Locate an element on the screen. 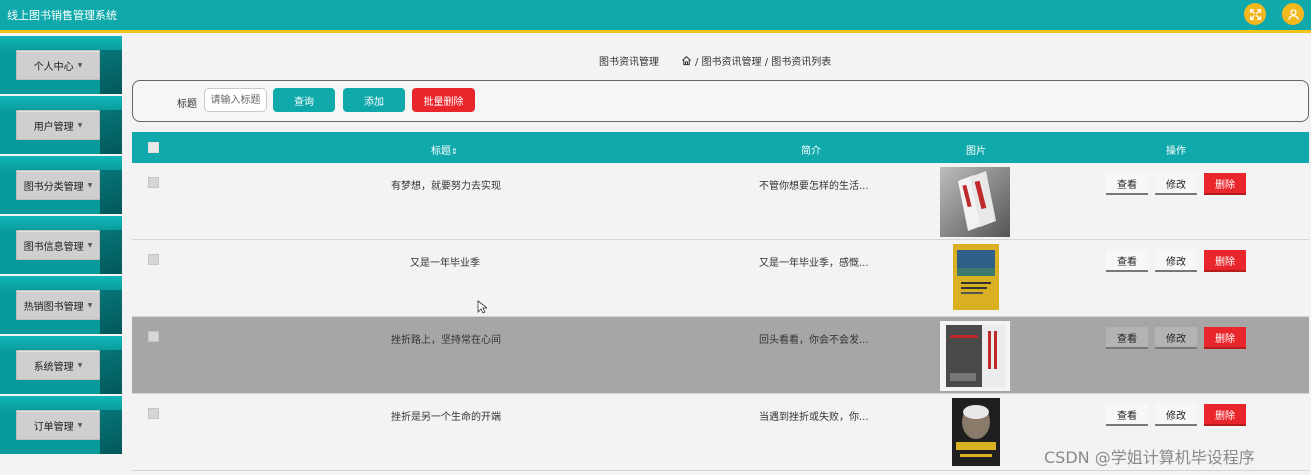 The image size is (1311, 475). sidebar-item-button: 用户管理 ▼ is located at coordinates (58, 125).